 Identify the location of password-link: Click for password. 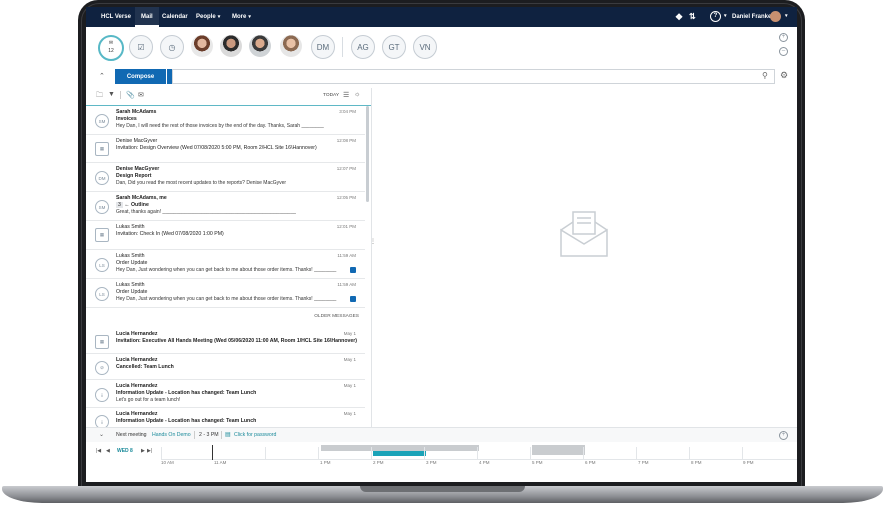
(255, 435).